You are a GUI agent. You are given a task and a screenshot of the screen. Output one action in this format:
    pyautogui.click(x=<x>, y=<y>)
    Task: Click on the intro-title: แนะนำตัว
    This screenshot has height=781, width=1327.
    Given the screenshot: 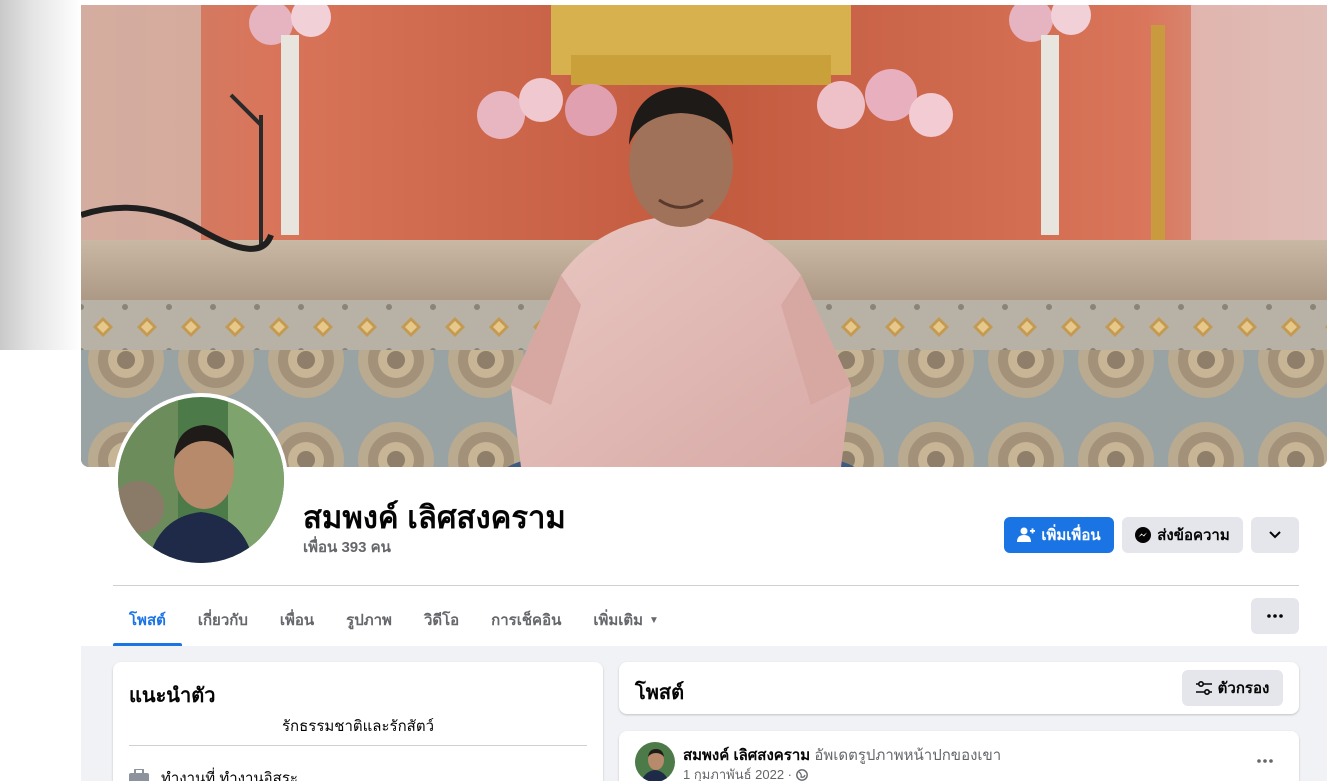 What is the action you would take?
    pyautogui.click(x=172, y=696)
    